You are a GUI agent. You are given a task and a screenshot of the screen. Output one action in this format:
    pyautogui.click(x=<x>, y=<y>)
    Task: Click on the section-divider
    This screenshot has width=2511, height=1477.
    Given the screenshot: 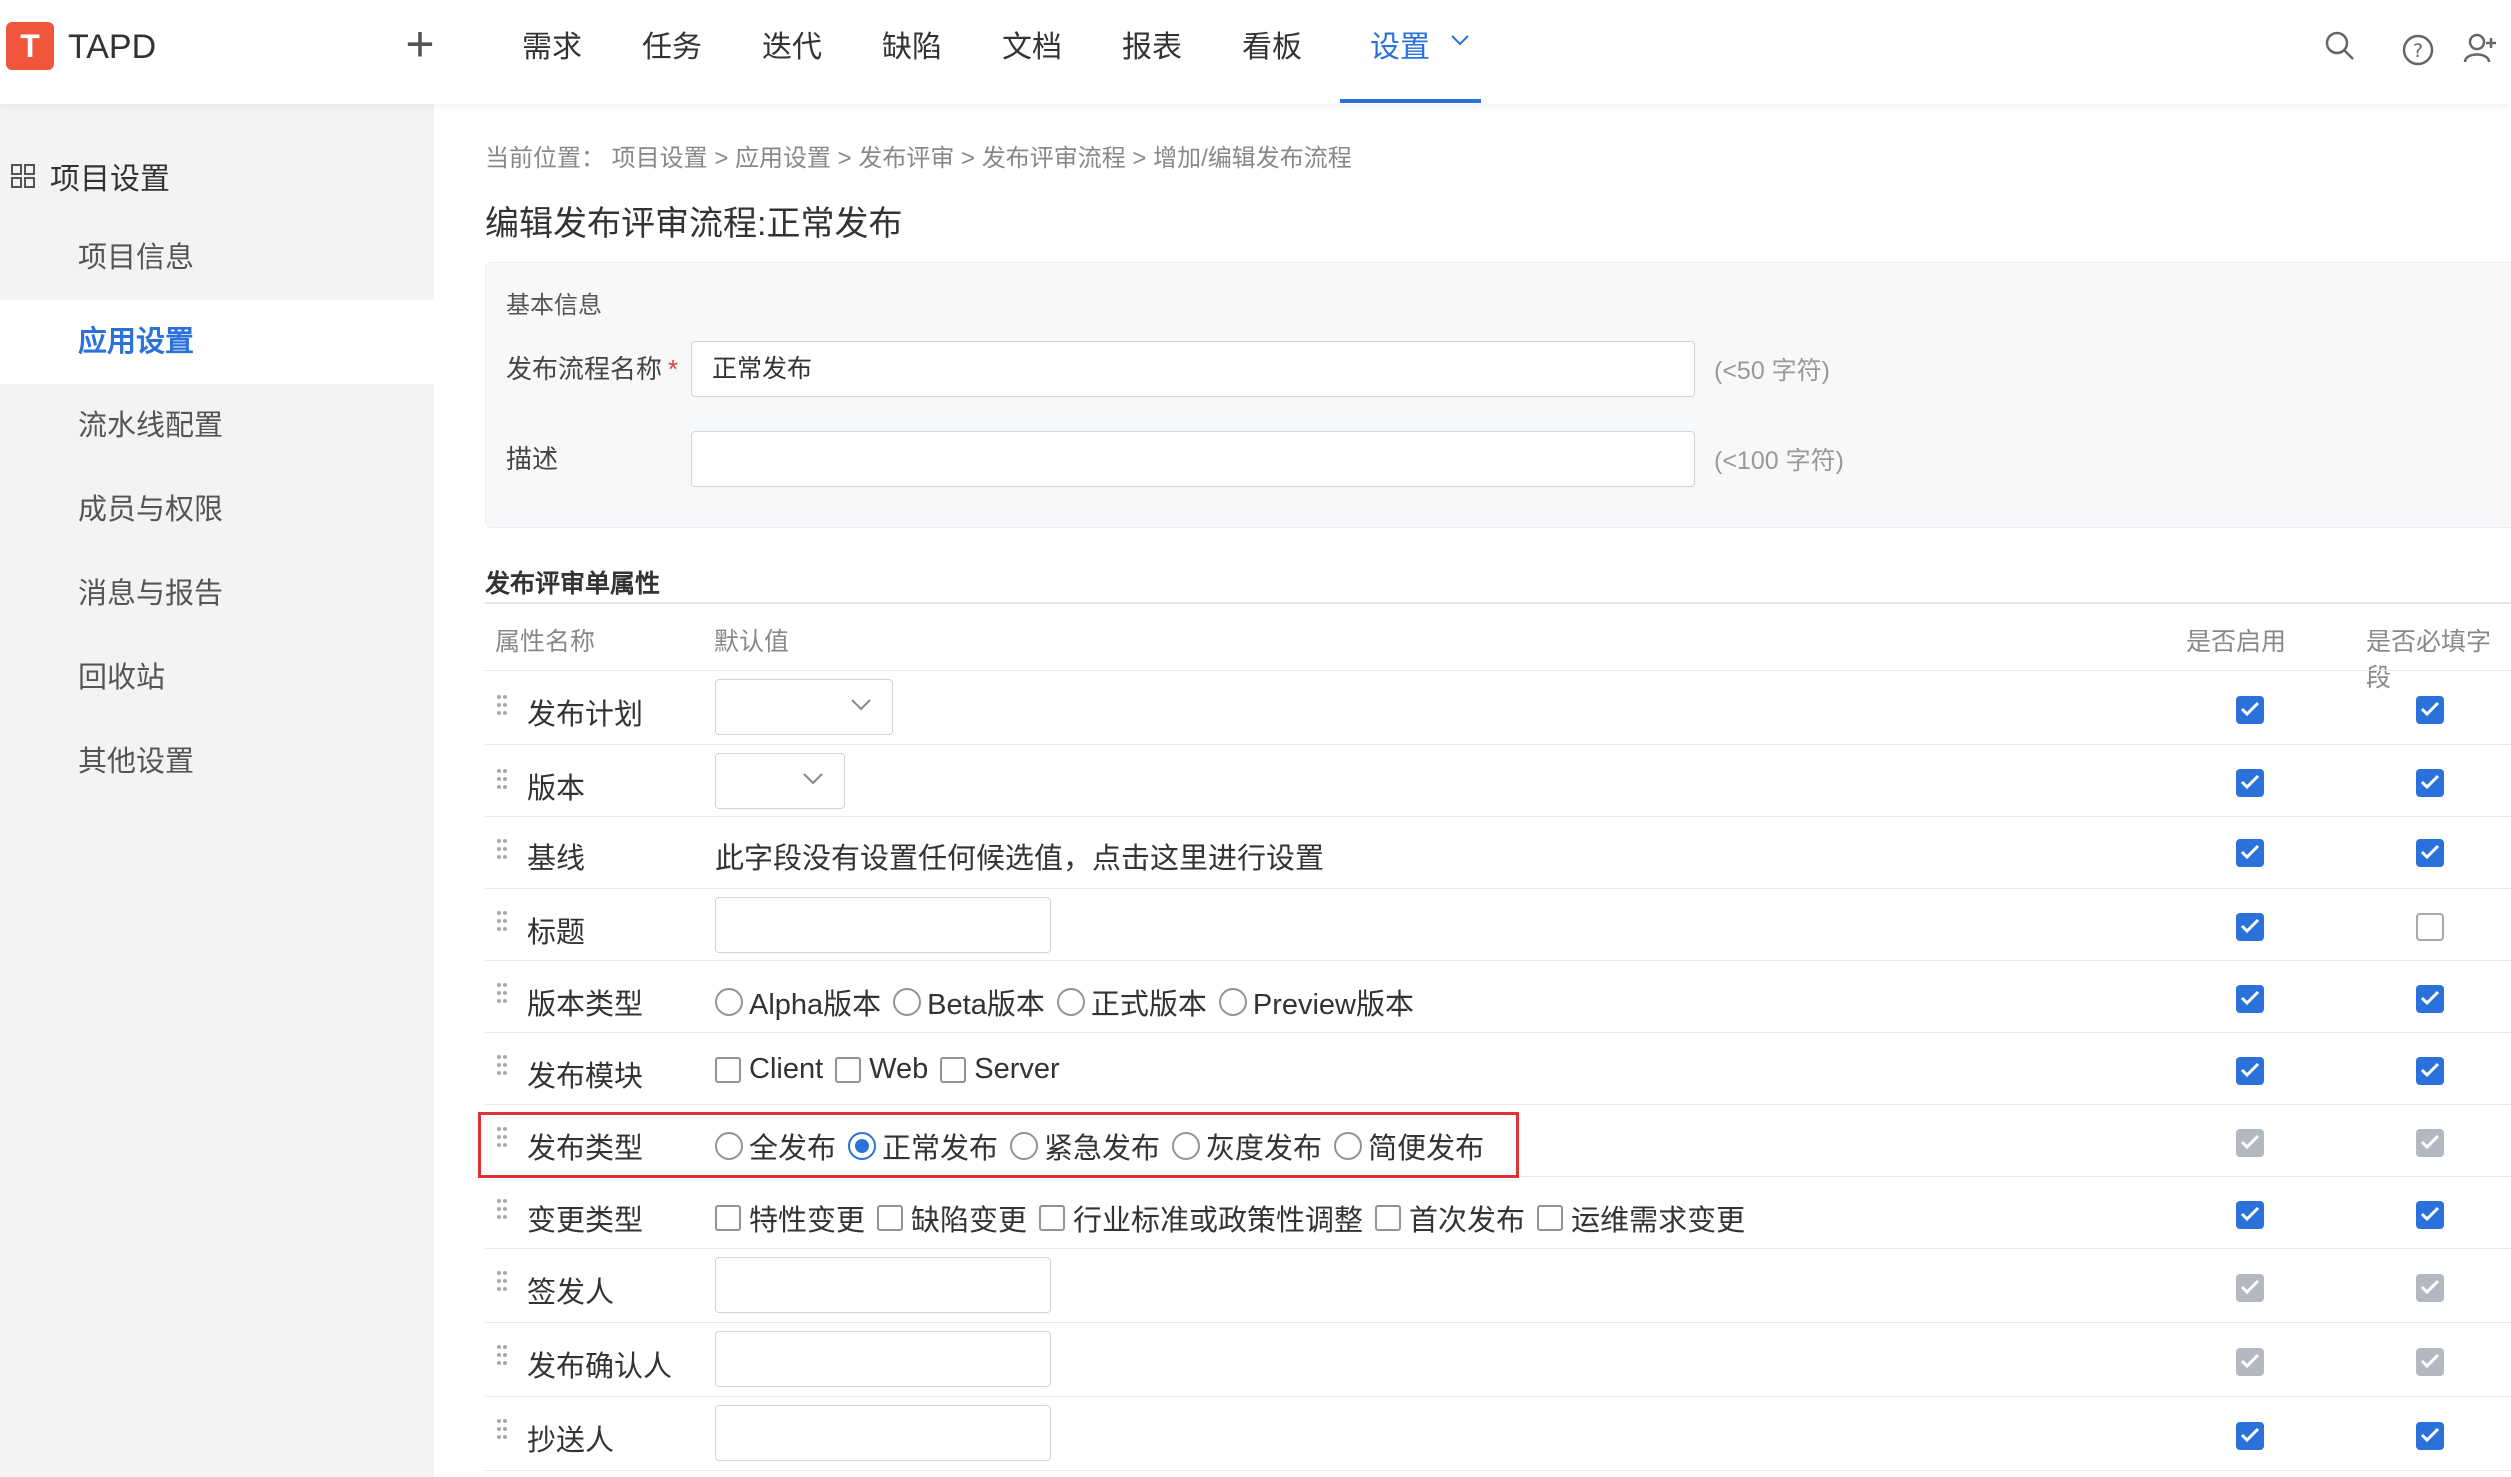 What is the action you would take?
    pyautogui.click(x=1498, y=603)
    